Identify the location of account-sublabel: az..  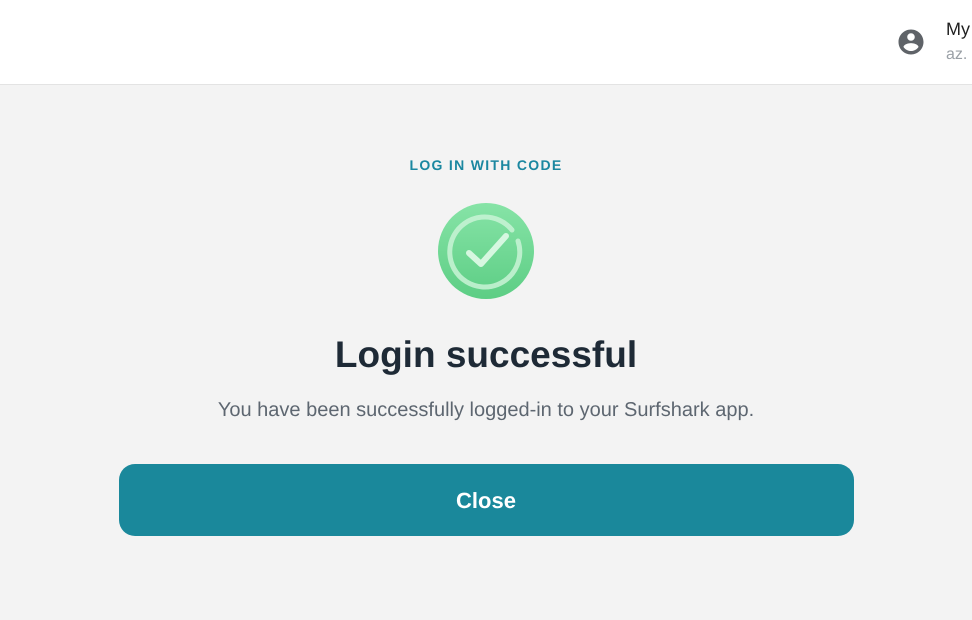
(957, 55).